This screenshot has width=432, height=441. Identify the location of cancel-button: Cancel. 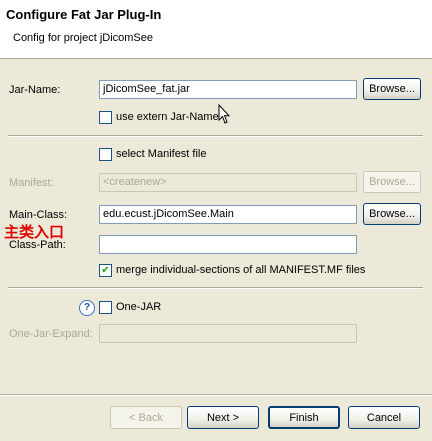
(384, 417).